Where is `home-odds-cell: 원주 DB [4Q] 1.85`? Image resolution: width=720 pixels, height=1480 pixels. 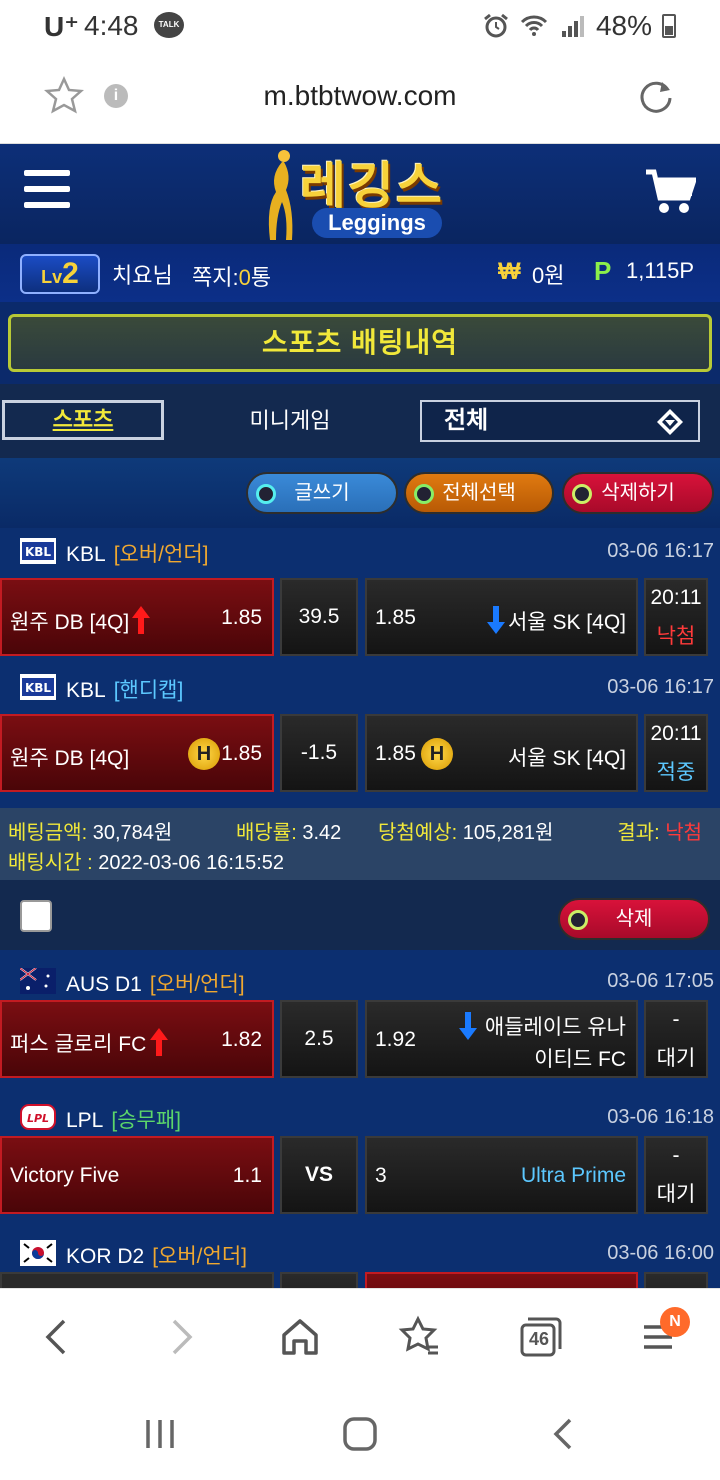 home-odds-cell: 원주 DB [4Q] 1.85 is located at coordinates (137, 617).